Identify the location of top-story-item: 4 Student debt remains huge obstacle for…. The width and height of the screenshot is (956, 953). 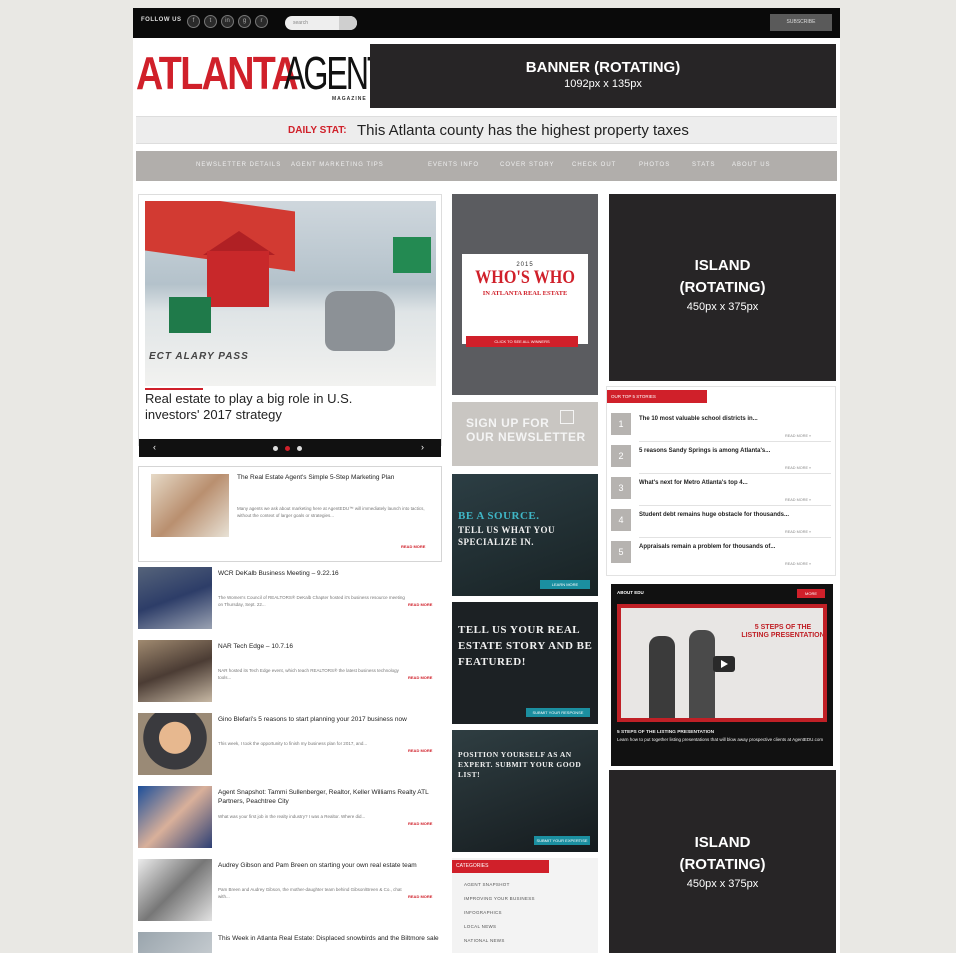
(721, 524).